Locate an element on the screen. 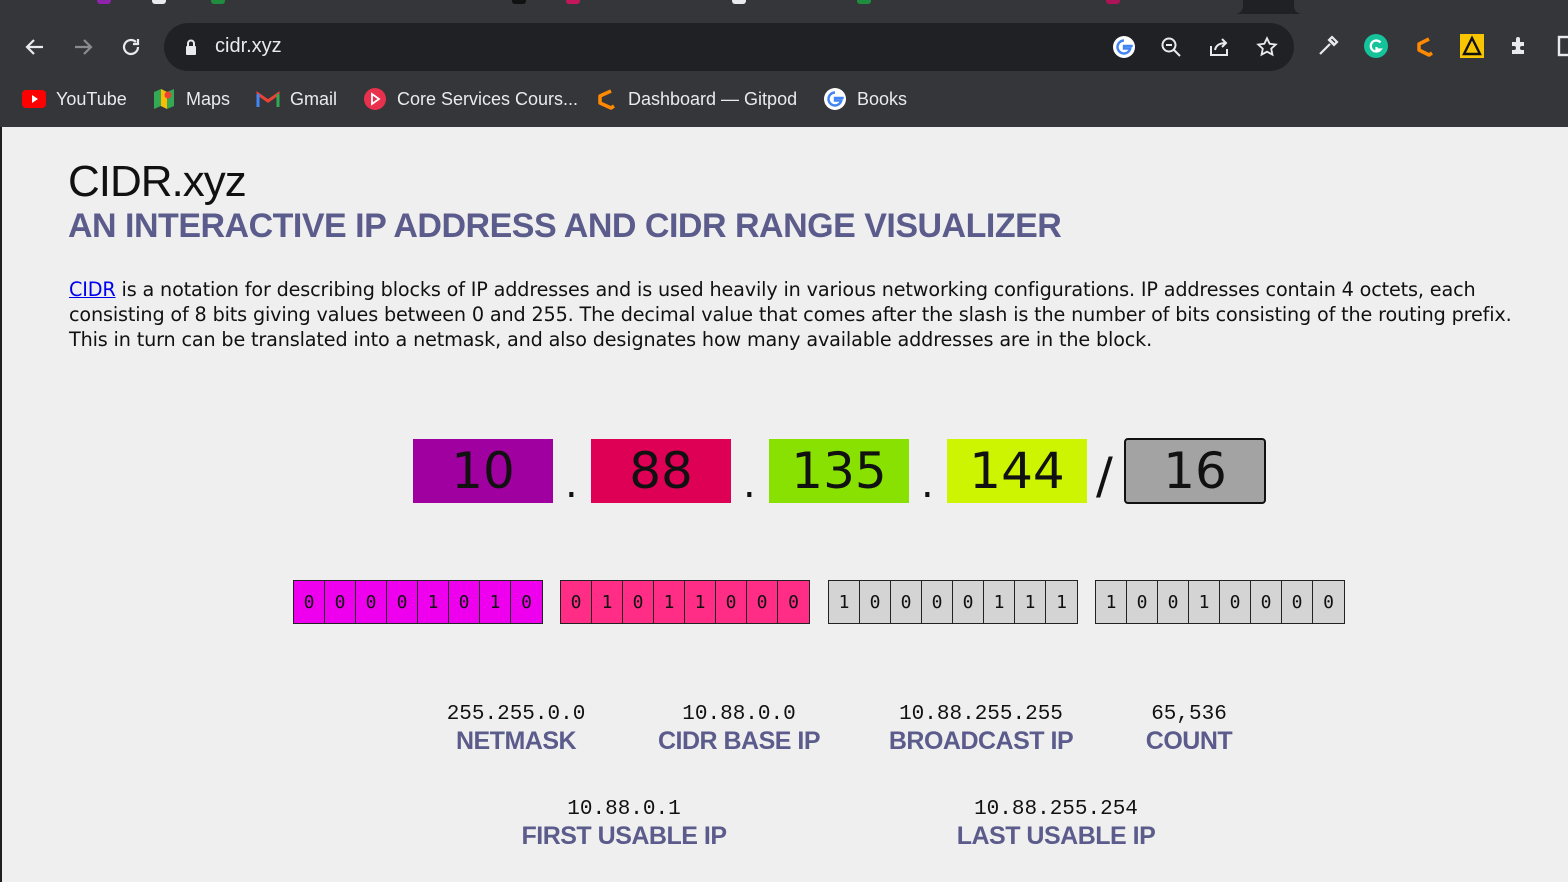  netmask-result: 255.255.0.0 NETMASK is located at coordinates (516, 729).